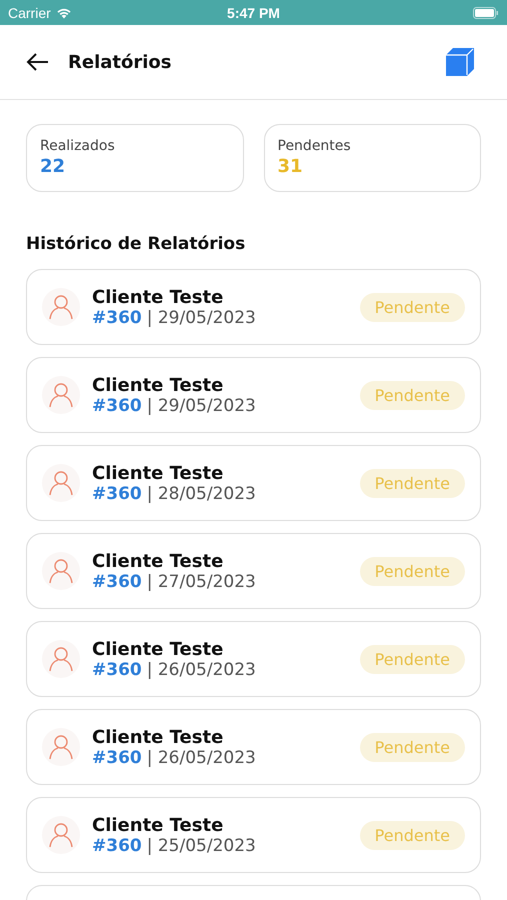 Image resolution: width=507 pixels, height=900 pixels. Describe the element at coordinates (29, 12) in the screenshot. I see `carrier-label: Carrier` at that location.